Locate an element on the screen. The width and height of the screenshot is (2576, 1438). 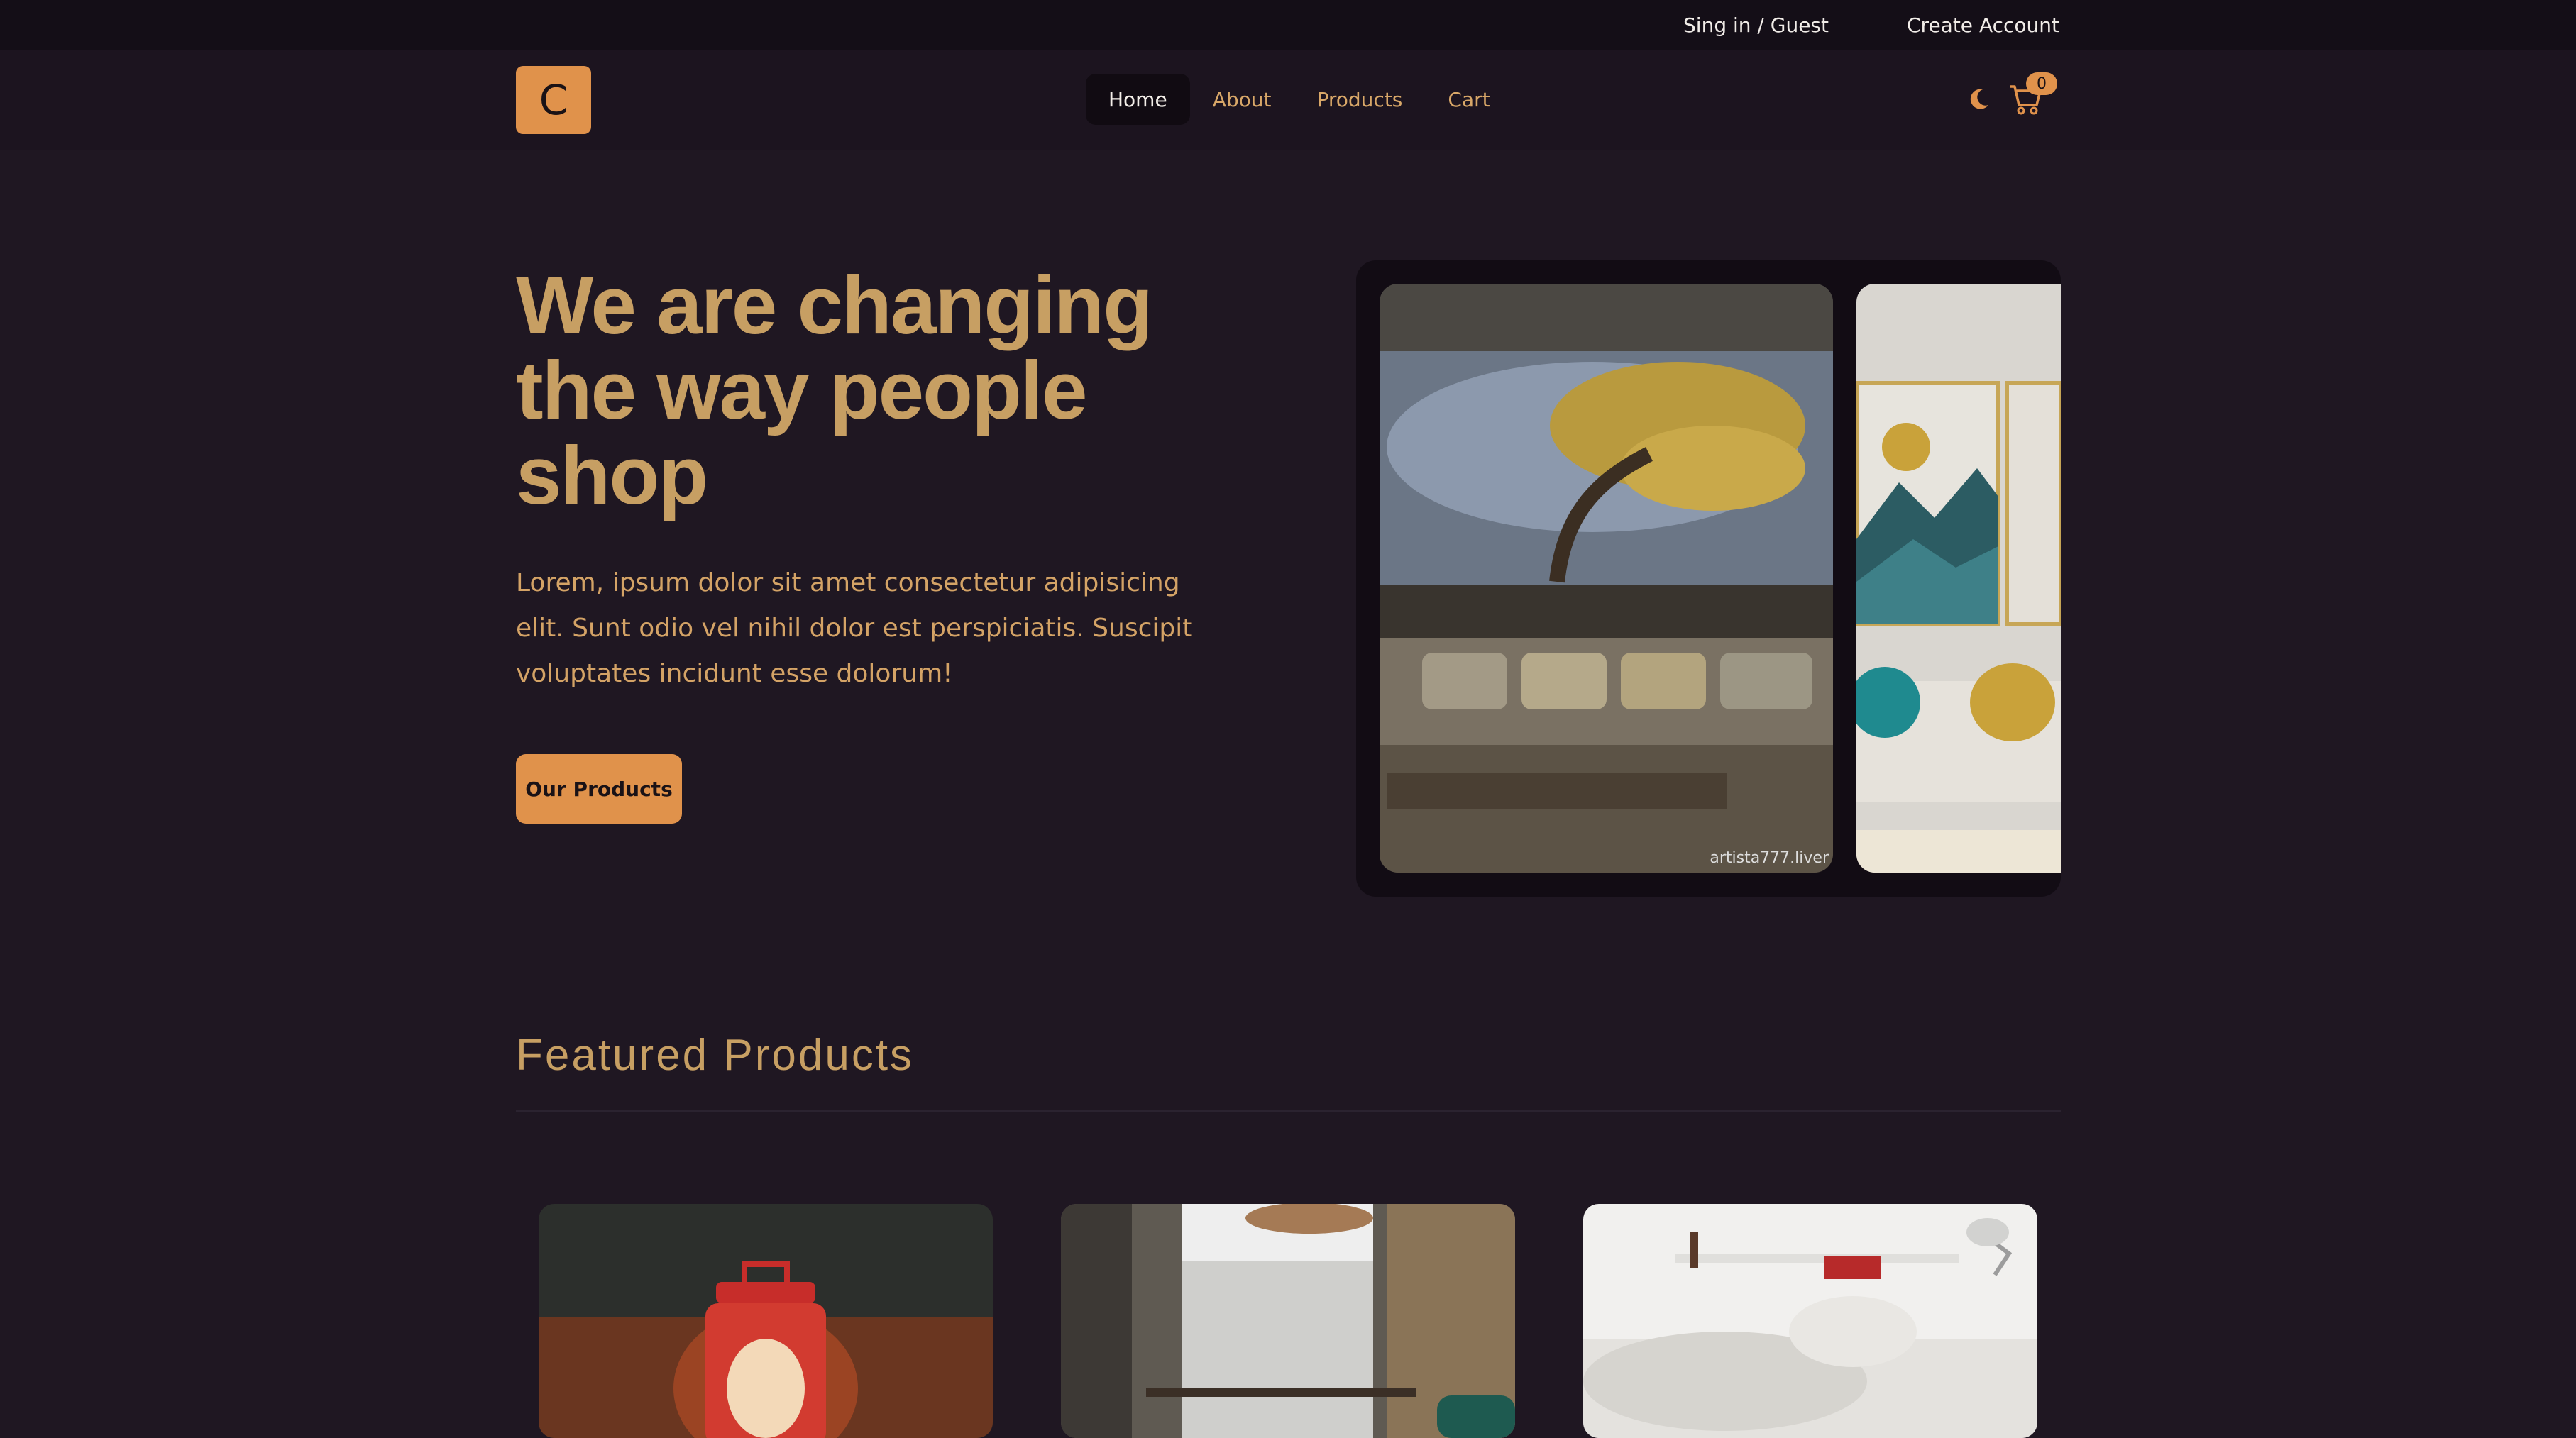
cafe-image is located at coordinates (1288, 1321).